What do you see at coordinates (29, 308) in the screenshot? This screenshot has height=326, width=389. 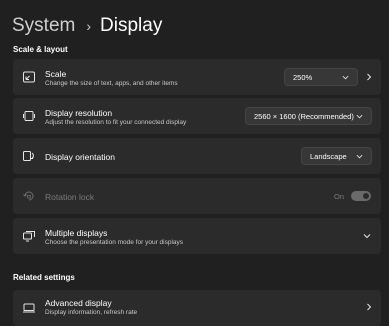 I see `monitor-icon` at bounding box center [29, 308].